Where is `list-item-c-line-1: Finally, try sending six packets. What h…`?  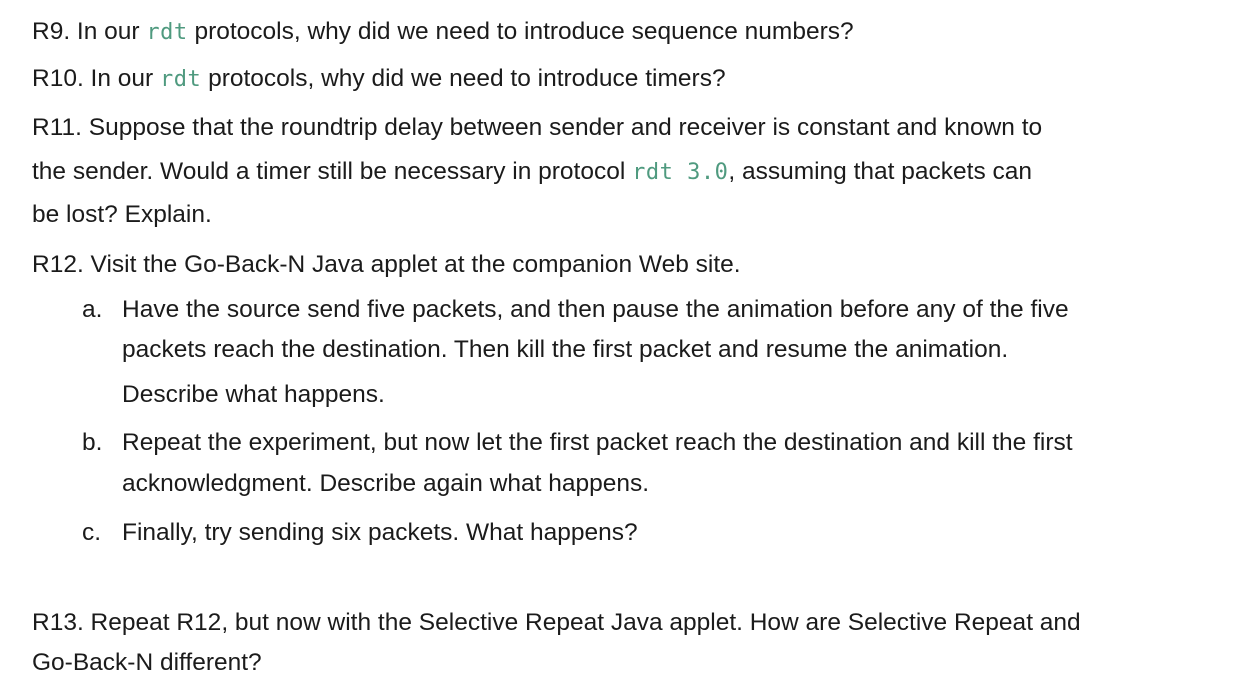
list-item-c-line-1: Finally, try sending six packets. What h… is located at coordinates (380, 532).